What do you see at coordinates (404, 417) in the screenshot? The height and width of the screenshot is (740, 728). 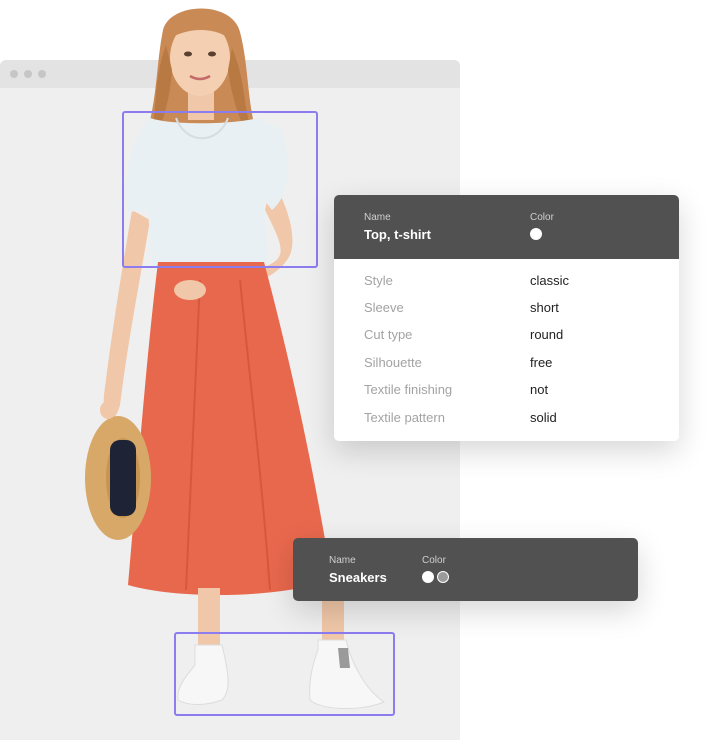 I see `attribute-key: Textile pattern` at bounding box center [404, 417].